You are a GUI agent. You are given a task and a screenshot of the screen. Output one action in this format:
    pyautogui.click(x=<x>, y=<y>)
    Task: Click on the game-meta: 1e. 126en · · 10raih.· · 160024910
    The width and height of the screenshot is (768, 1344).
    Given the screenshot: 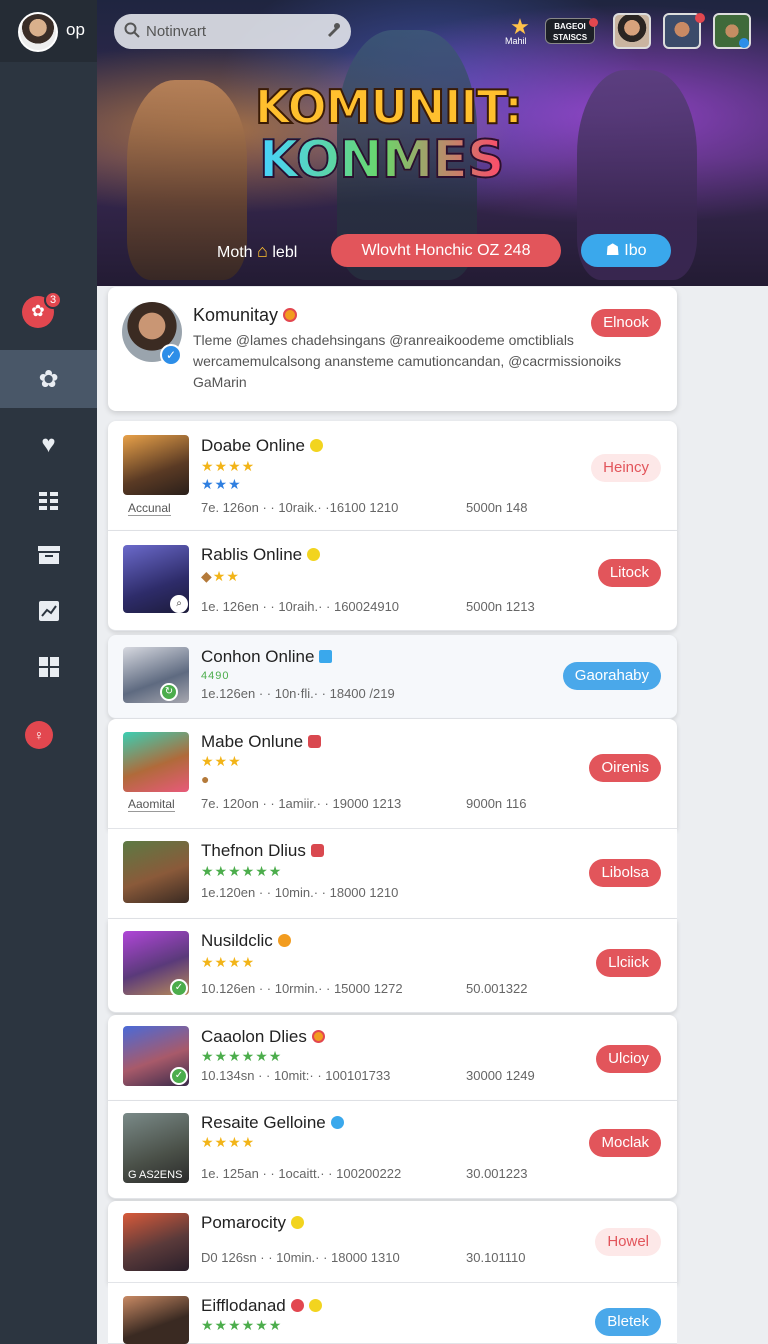 What is the action you would take?
    pyautogui.click(x=300, y=606)
    